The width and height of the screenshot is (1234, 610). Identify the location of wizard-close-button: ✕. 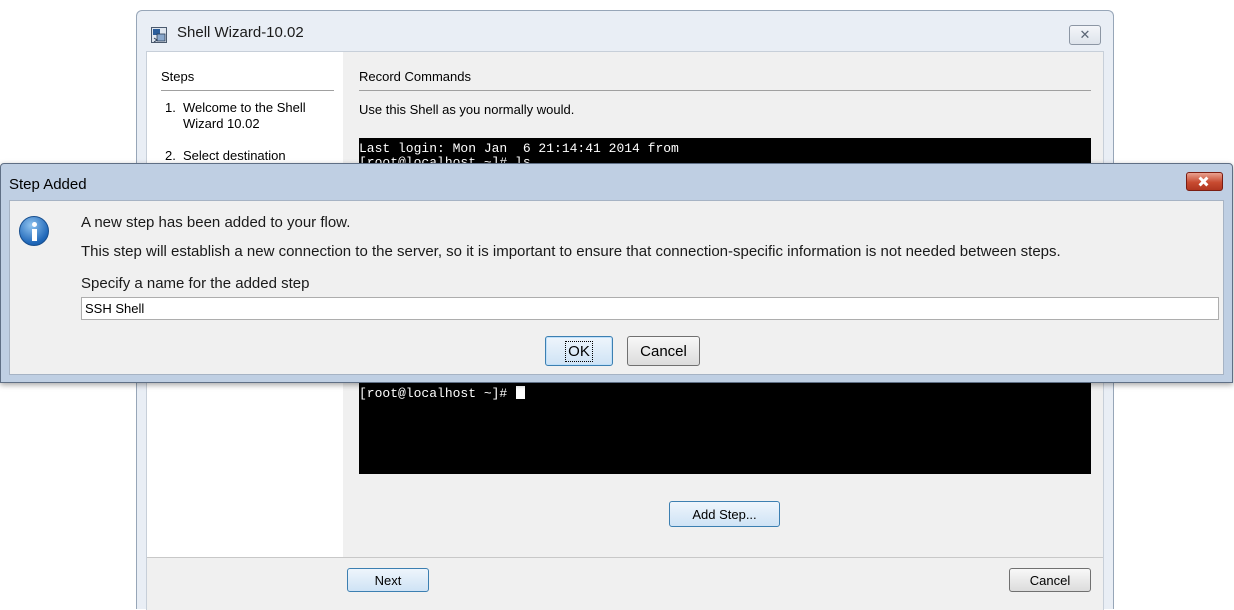
(1085, 35).